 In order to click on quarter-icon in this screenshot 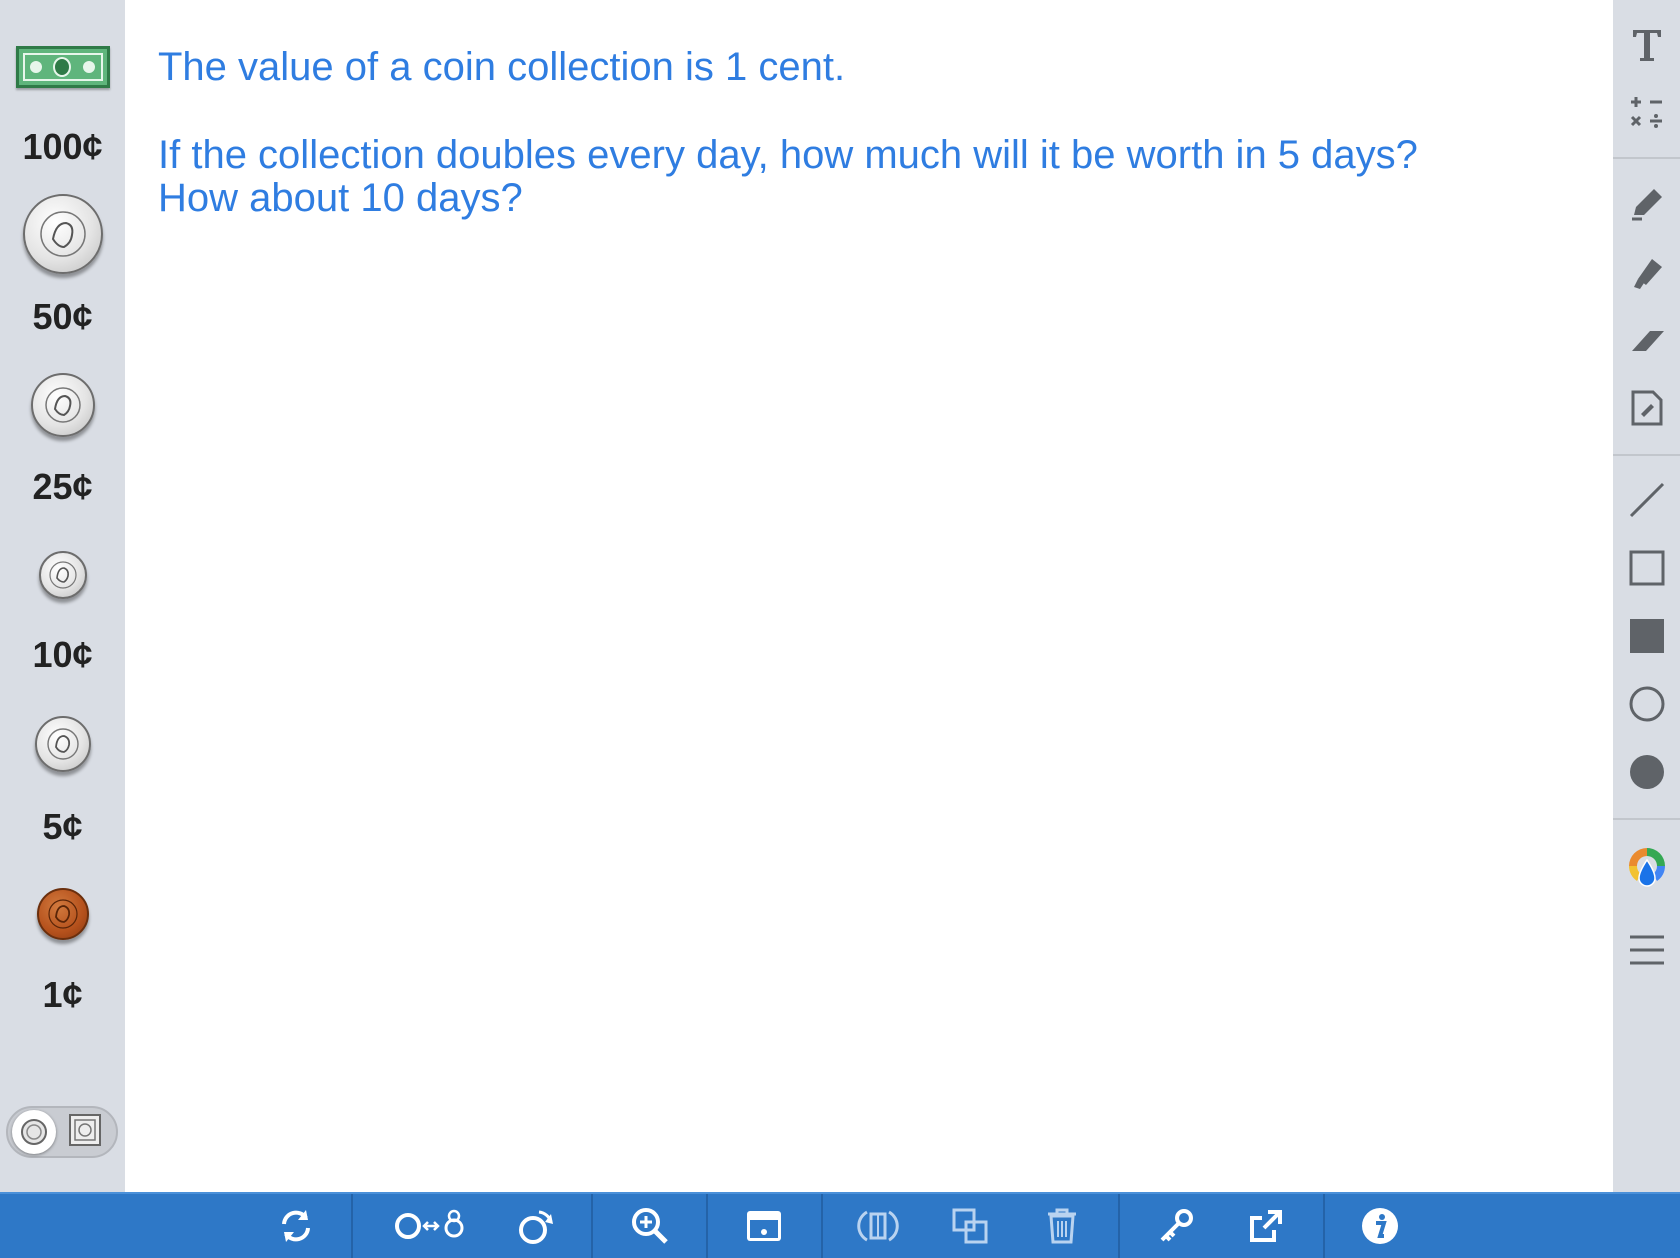, I will do `click(62, 405)`.